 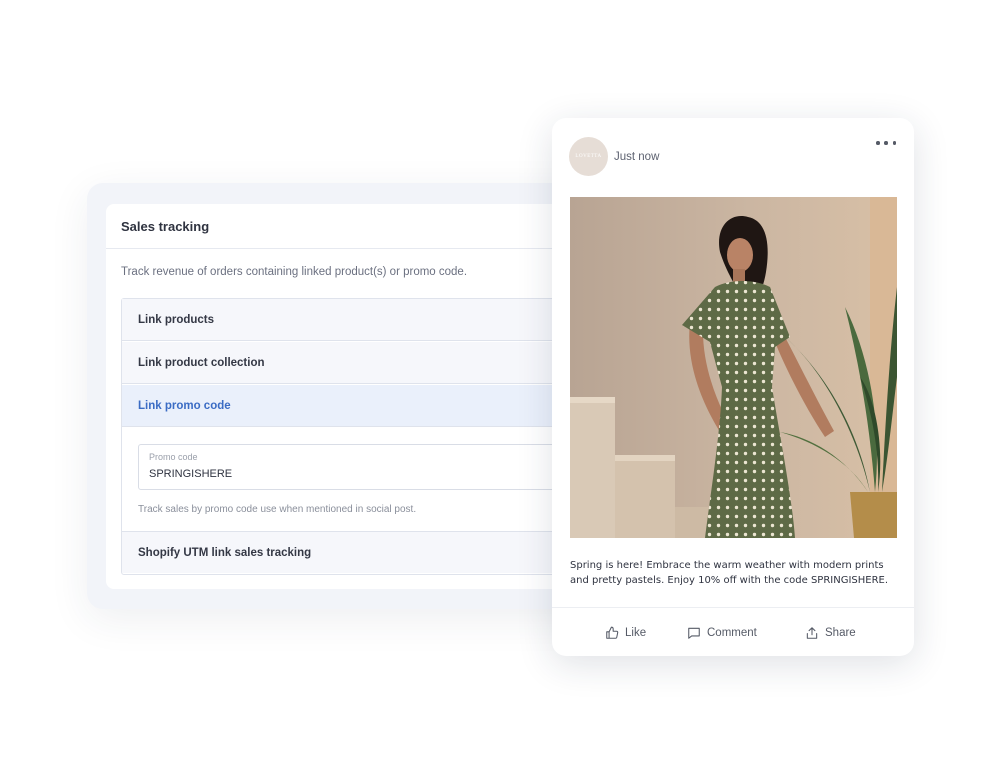 What do you see at coordinates (374, 552) in the screenshot?
I see `accordion-shopify-utm: Shopify UTM link sales tracking` at bounding box center [374, 552].